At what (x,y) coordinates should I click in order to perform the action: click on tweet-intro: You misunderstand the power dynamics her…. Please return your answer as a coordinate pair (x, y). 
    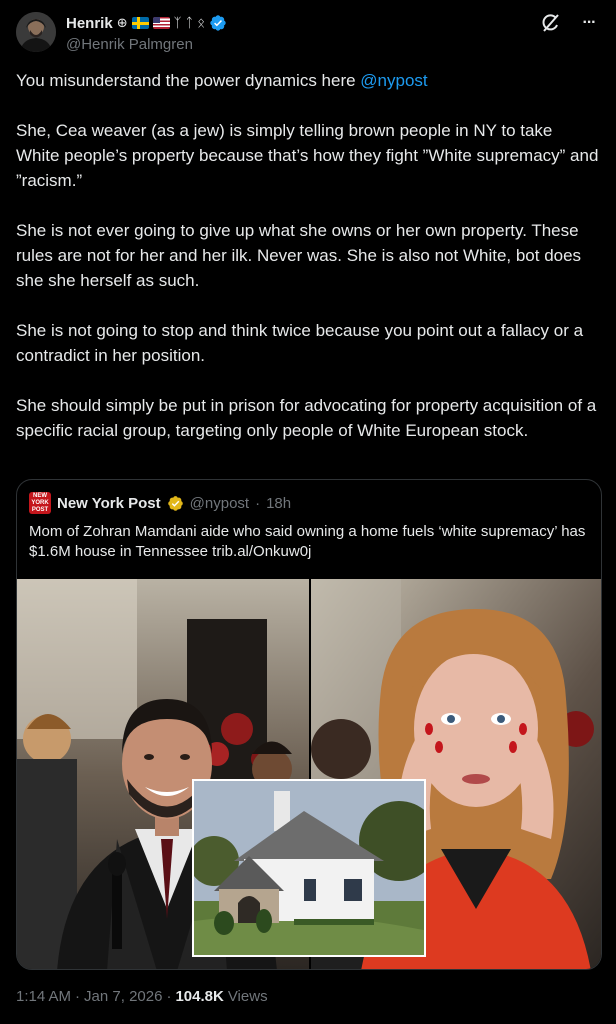
    Looking at the image, I should click on (188, 80).